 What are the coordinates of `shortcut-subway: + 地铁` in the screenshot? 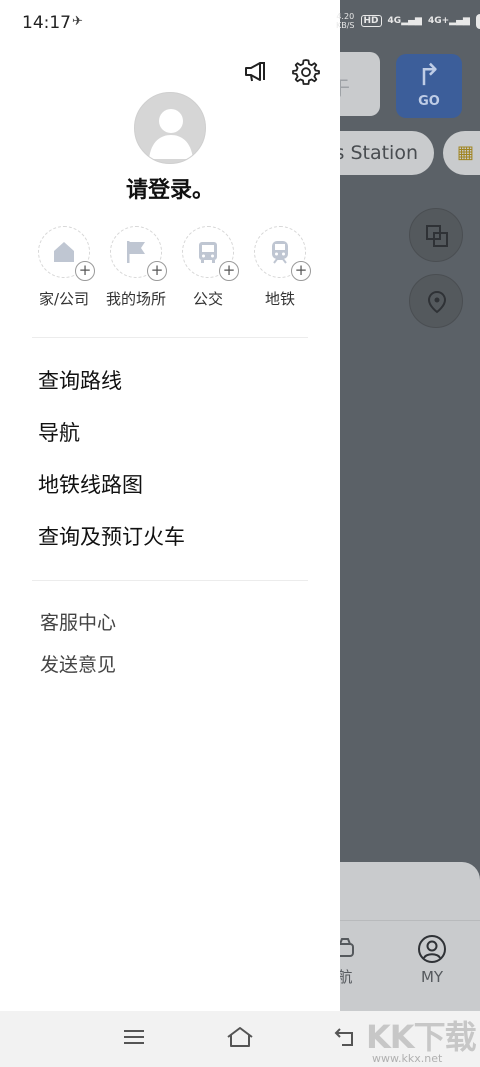 It's located at (280, 267).